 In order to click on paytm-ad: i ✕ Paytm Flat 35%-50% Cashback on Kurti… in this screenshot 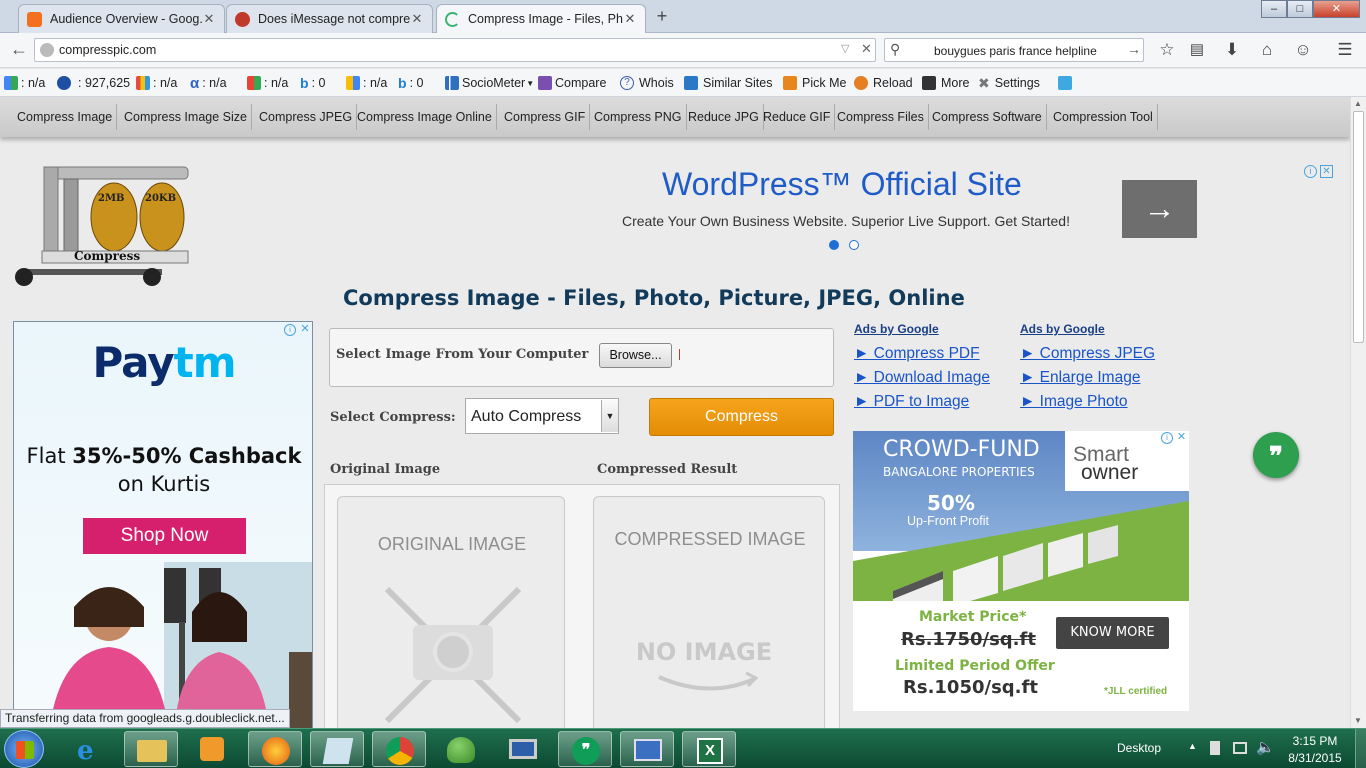, I will do `click(163, 524)`.